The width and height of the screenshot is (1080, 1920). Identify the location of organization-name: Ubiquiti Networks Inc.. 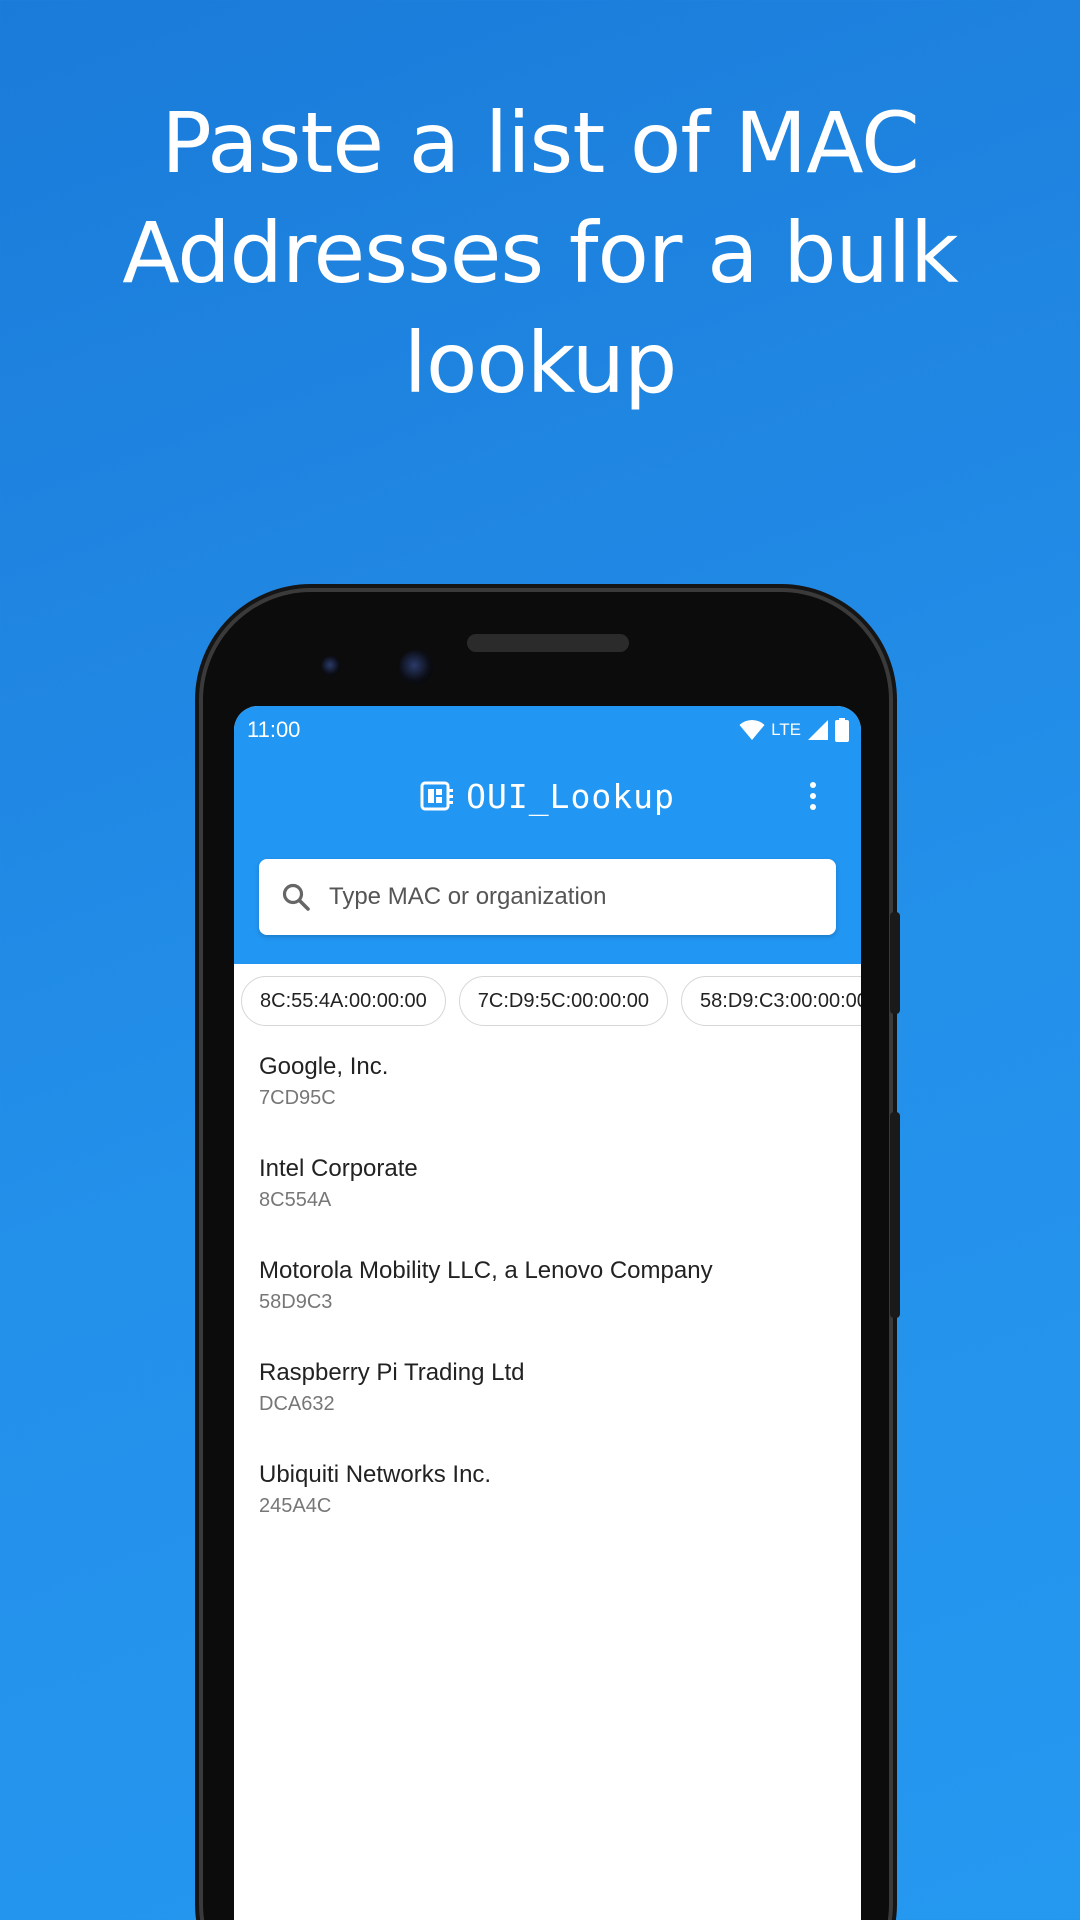
(375, 1474).